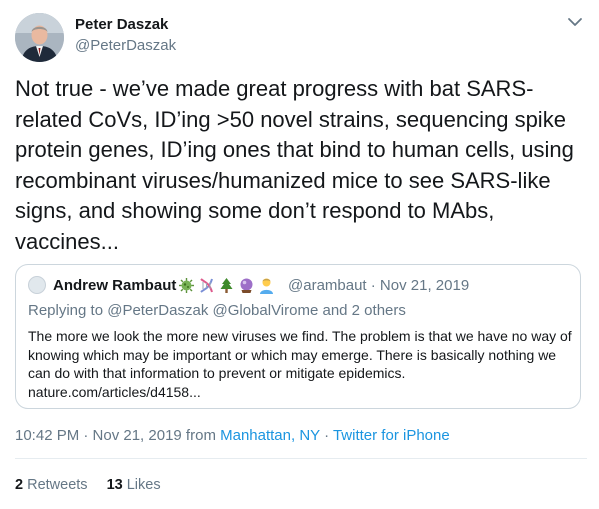  Describe the element at coordinates (391, 435) in the screenshot. I see `source-link: Twitter for iPhone` at that location.